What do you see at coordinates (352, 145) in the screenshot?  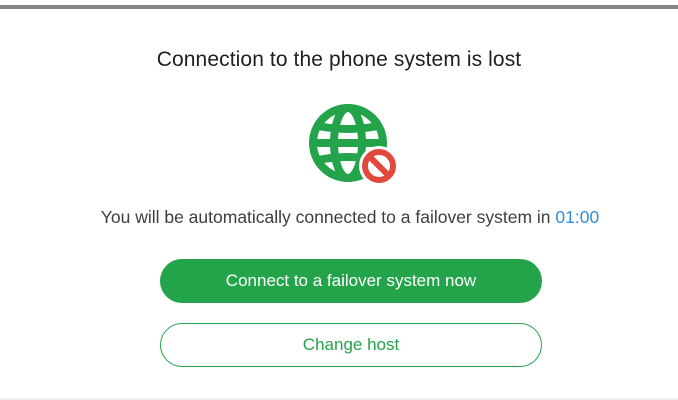 I see `globe-blocked-icon` at bounding box center [352, 145].